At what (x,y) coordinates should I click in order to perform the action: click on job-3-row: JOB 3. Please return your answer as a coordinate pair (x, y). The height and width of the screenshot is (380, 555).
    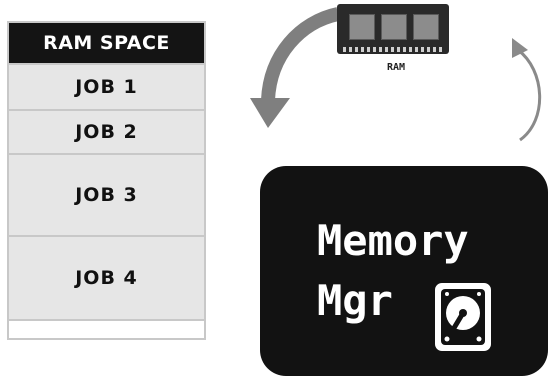
    Looking at the image, I should click on (106, 194).